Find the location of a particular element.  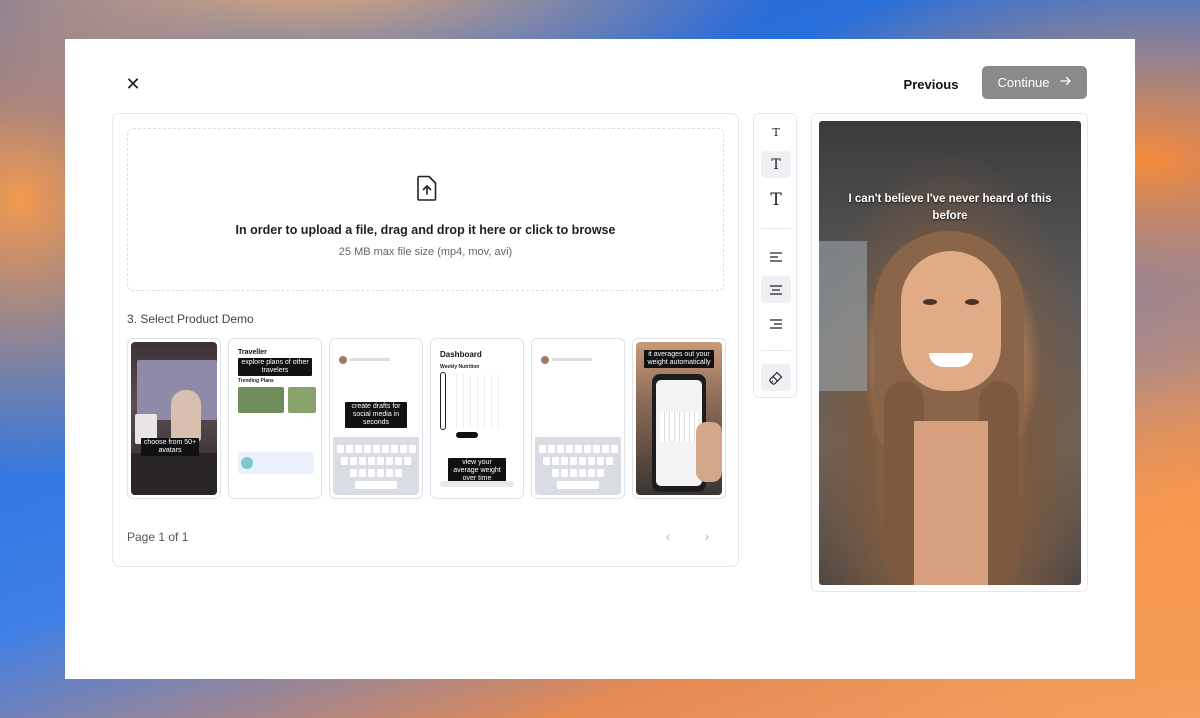

brush-button is located at coordinates (776, 377).